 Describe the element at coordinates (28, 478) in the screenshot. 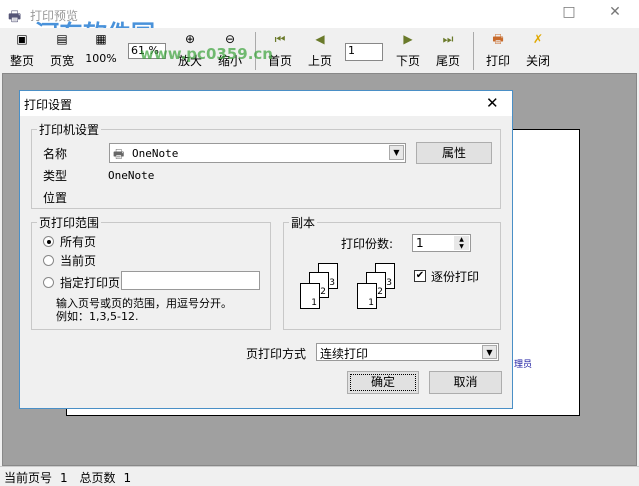

I see `current-page-label: 当前页号` at that location.